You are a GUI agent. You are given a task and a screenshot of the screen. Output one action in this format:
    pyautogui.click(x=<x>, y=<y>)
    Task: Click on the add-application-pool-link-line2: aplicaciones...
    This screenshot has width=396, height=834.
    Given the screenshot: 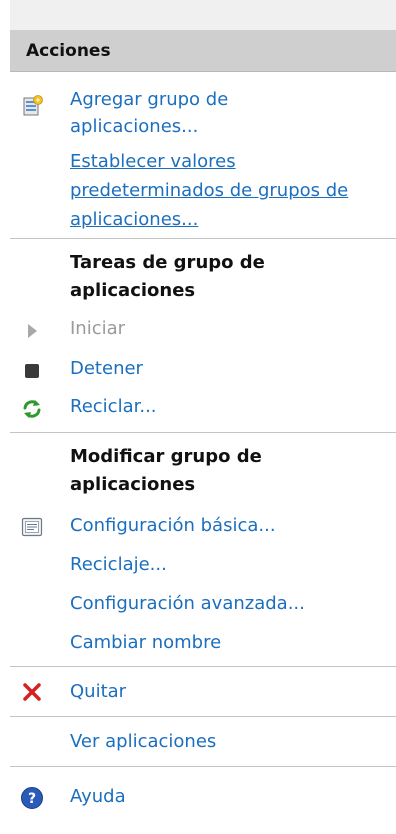 What is the action you would take?
    pyautogui.click(x=134, y=127)
    